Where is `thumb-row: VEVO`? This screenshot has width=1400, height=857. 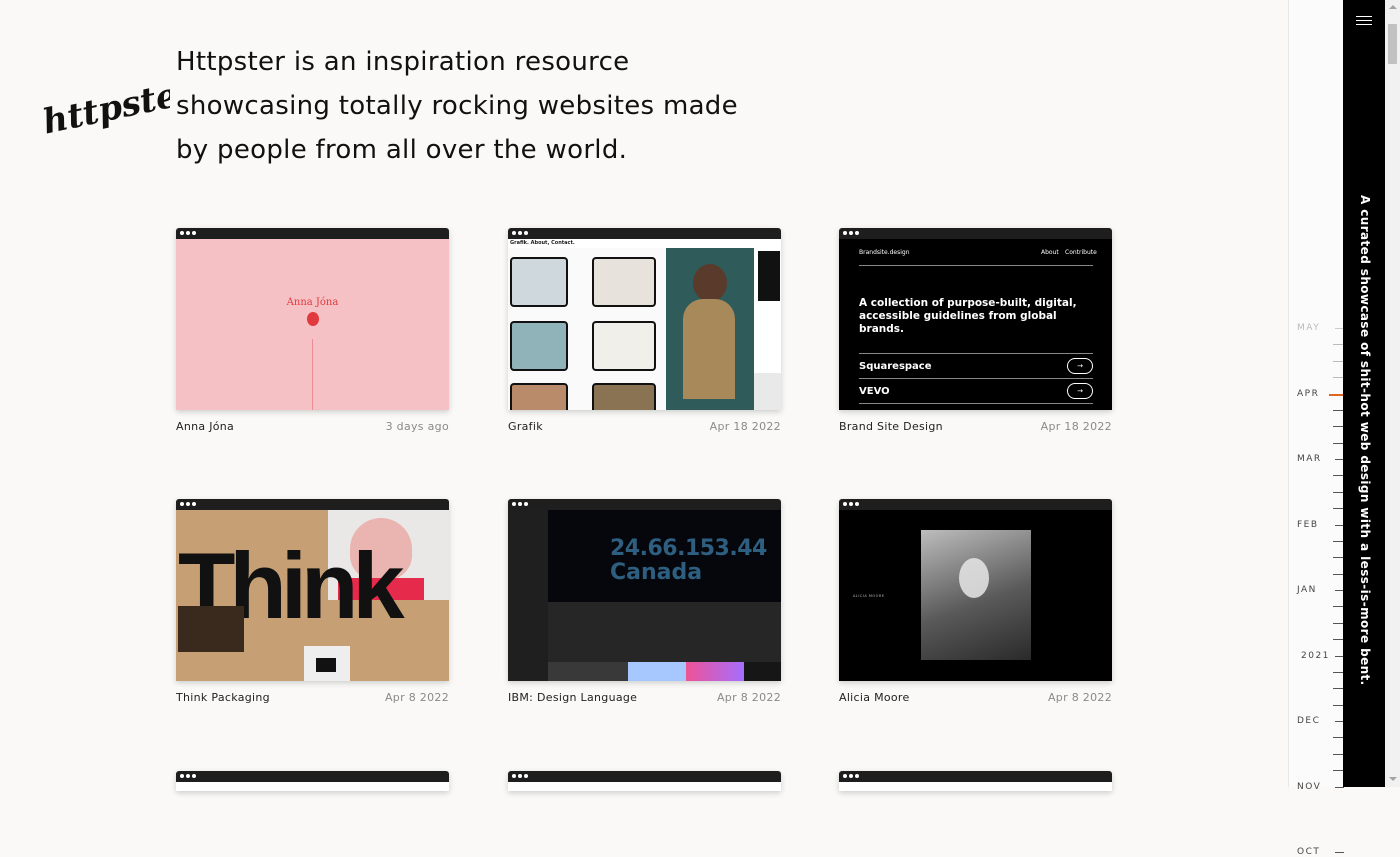
thumb-row: VEVO is located at coordinates (874, 391).